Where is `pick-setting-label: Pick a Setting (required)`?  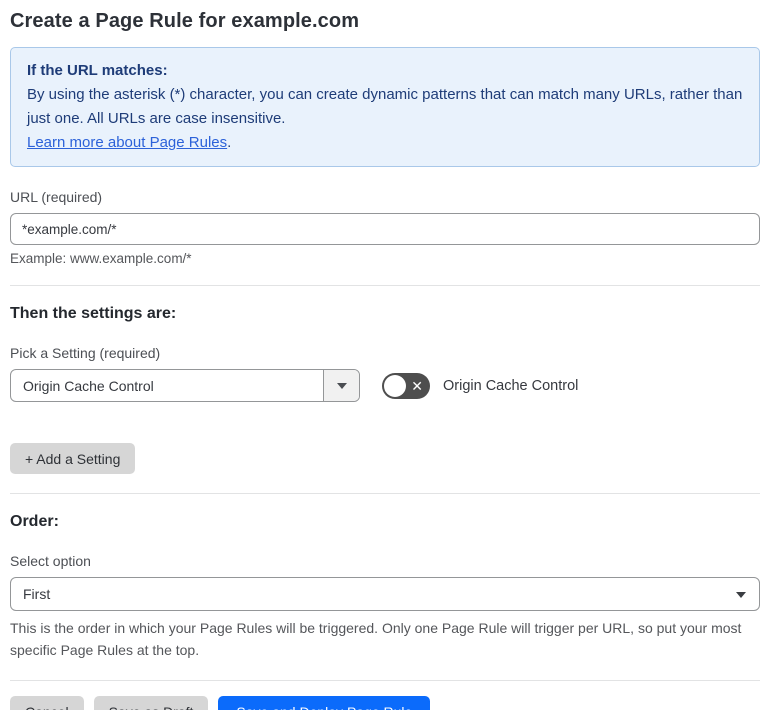 pick-setting-label: Pick a Setting (required) is located at coordinates (85, 353).